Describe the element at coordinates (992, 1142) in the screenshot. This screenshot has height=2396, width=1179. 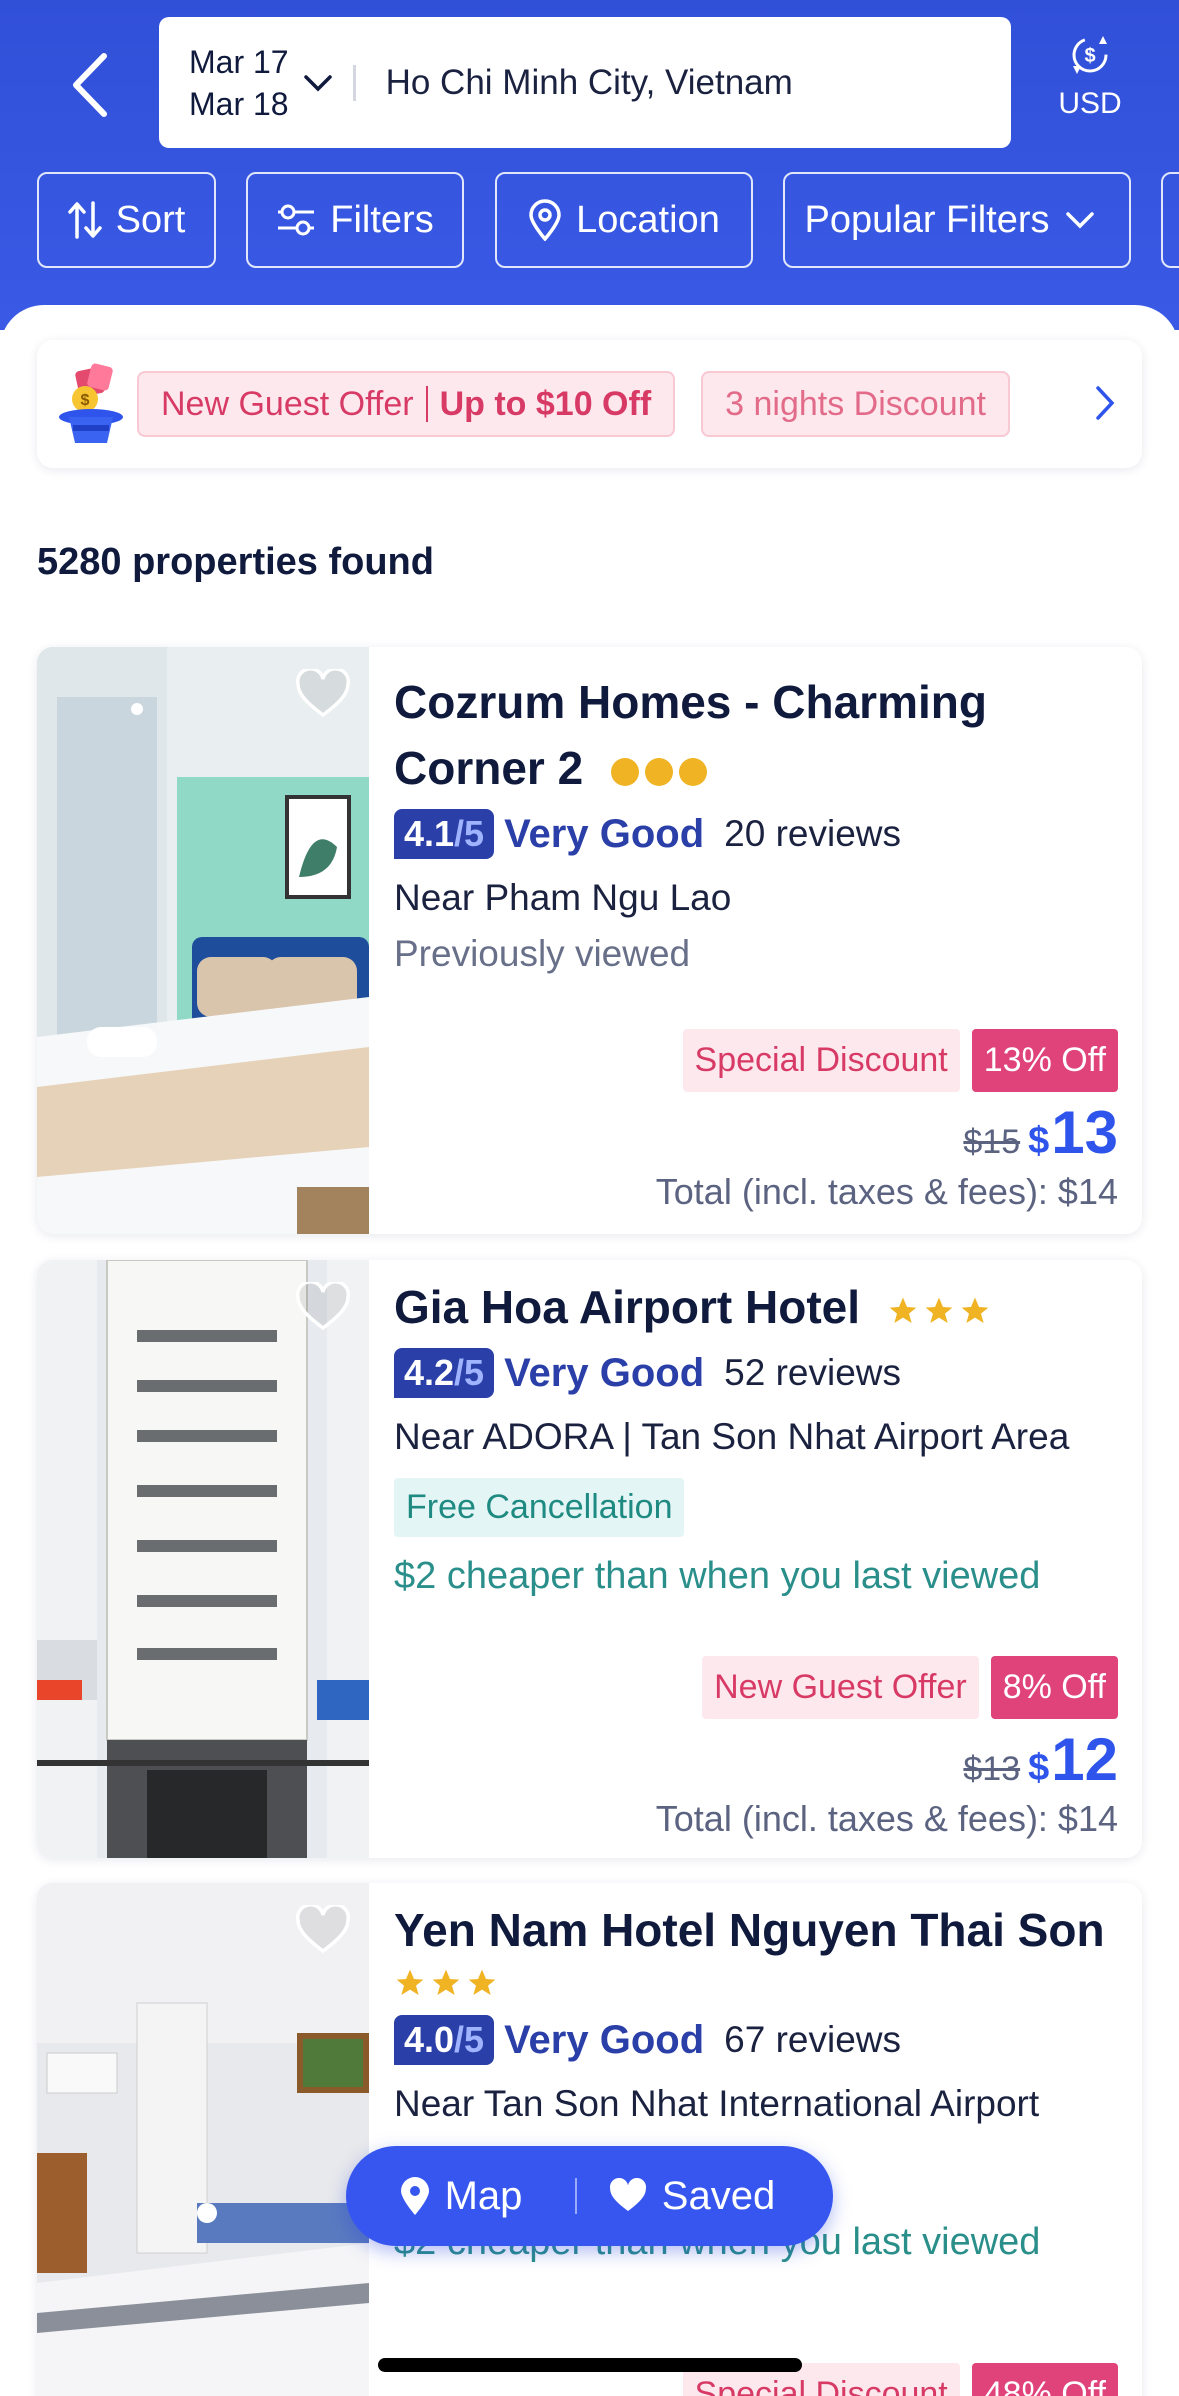
I see `original-price: $15` at that location.